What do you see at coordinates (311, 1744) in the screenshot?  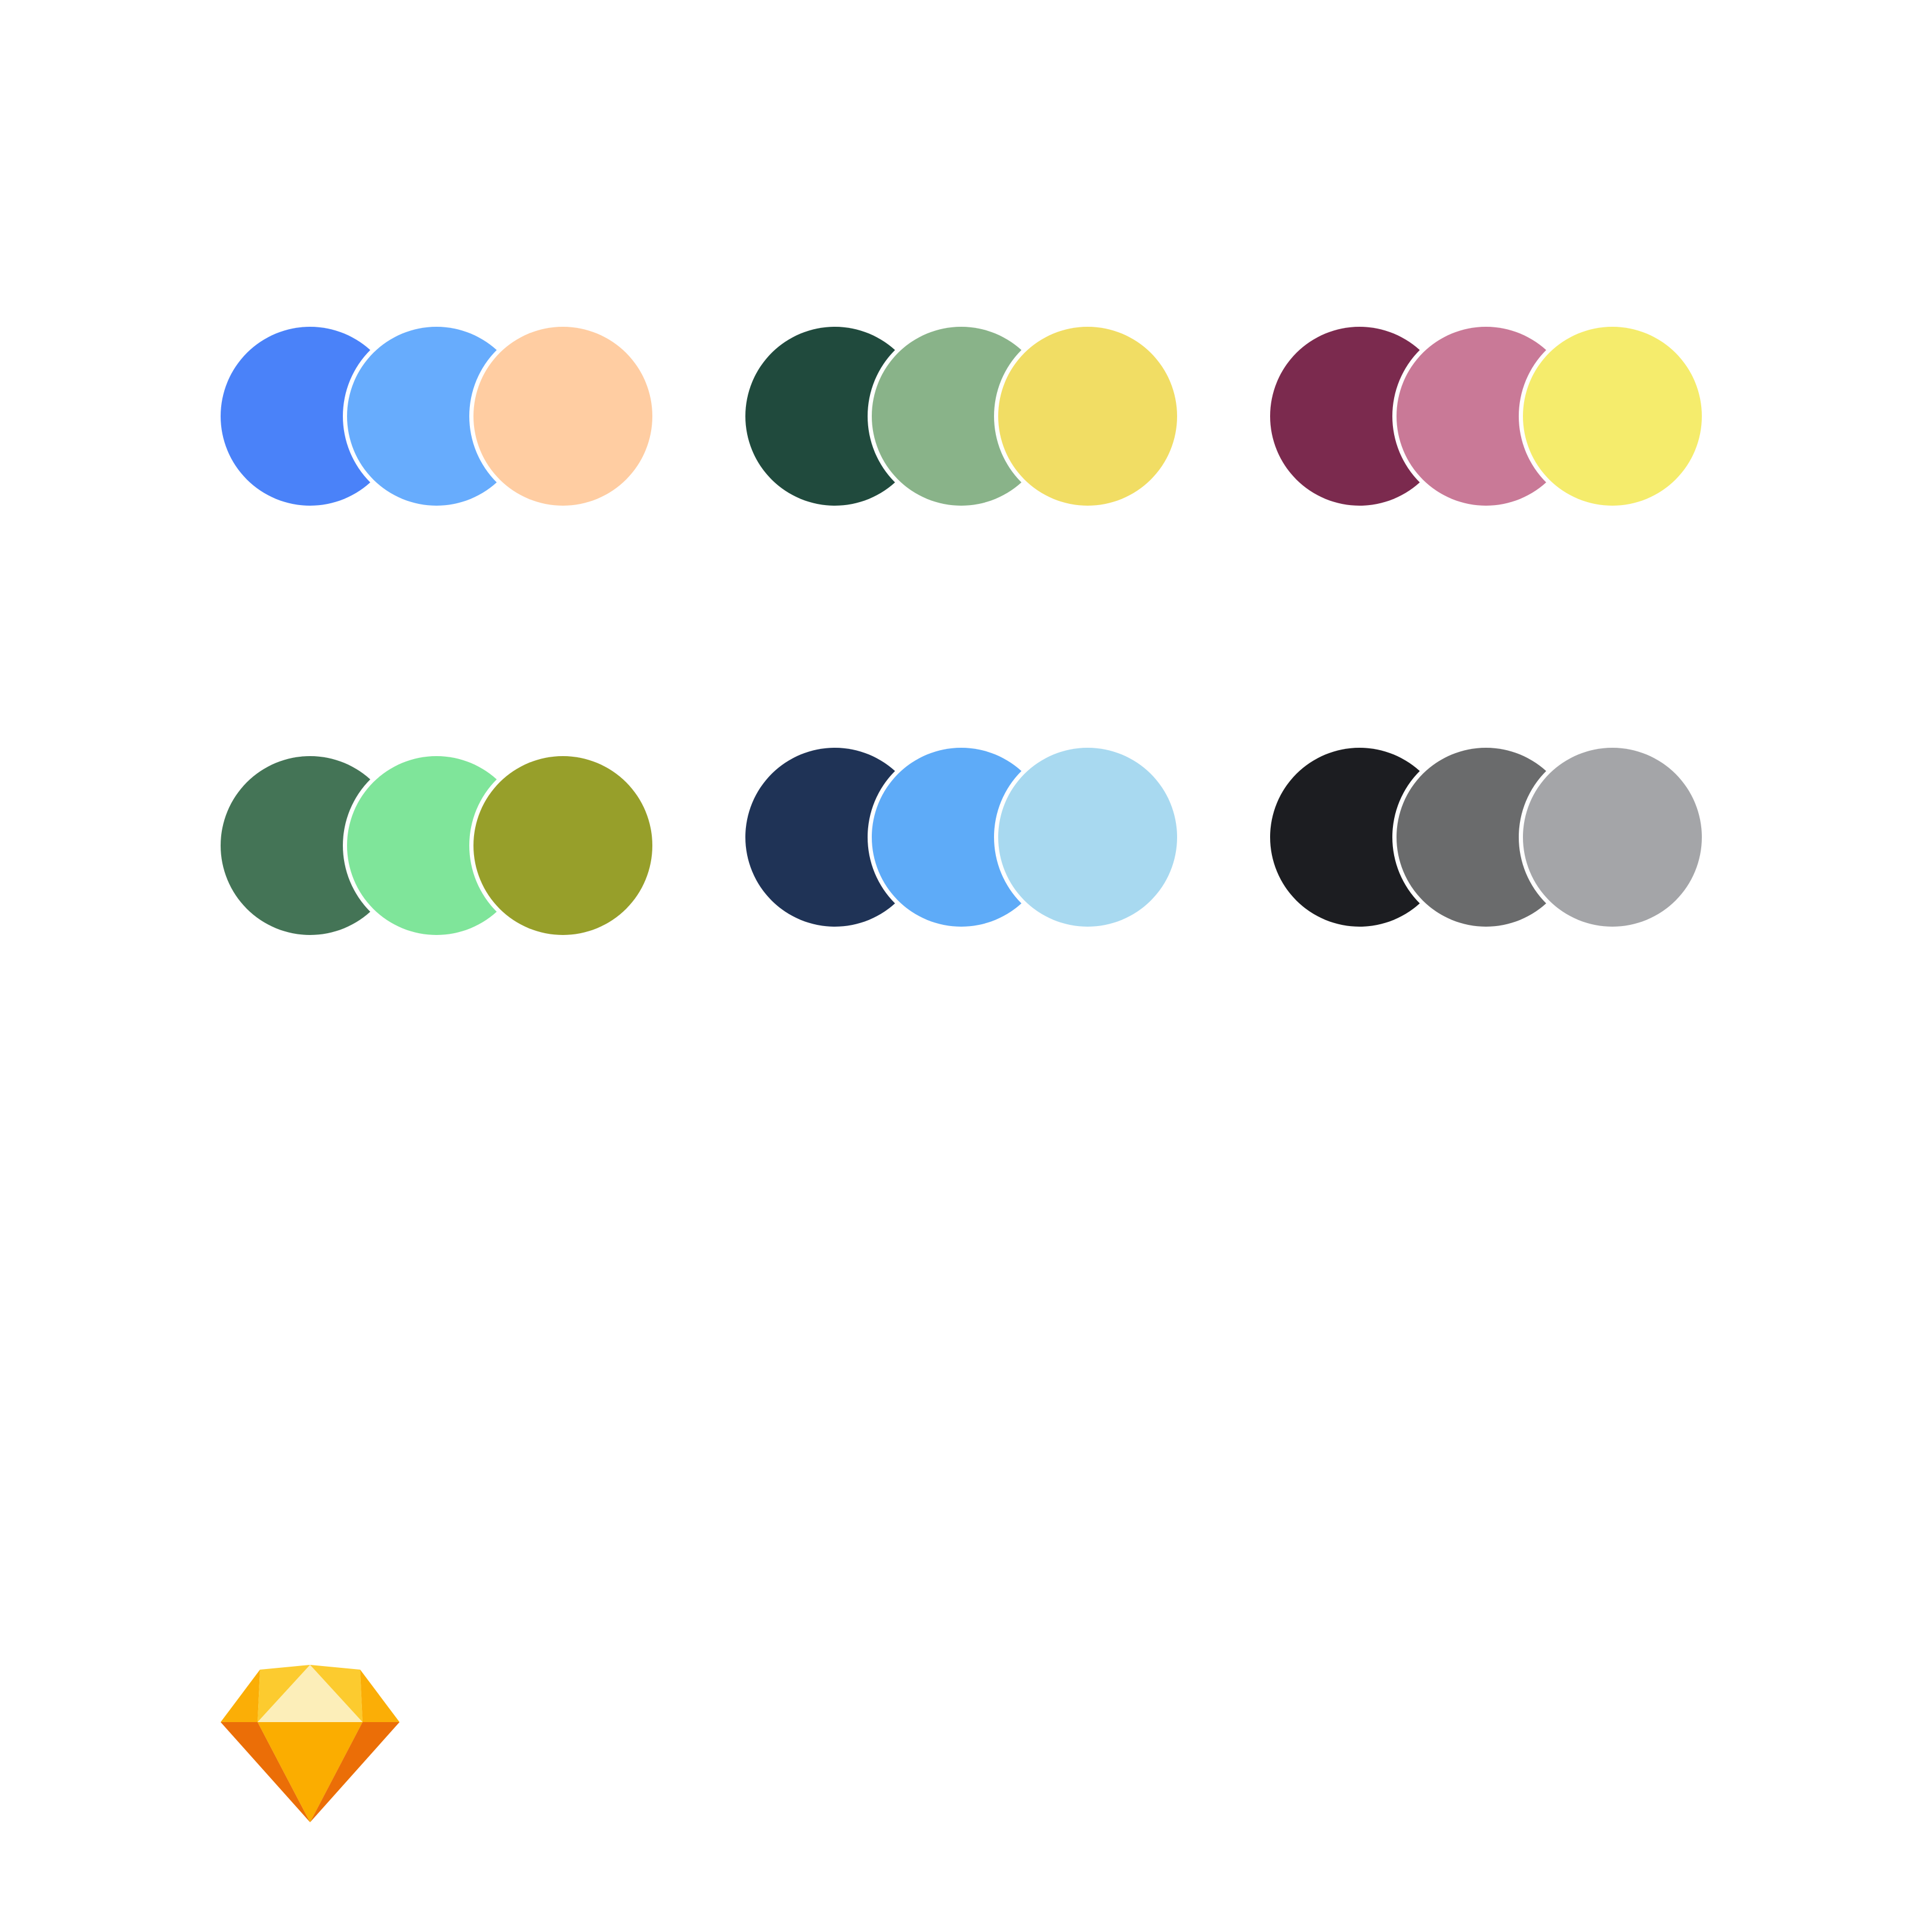 I see `sketch-diamond-icon` at bounding box center [311, 1744].